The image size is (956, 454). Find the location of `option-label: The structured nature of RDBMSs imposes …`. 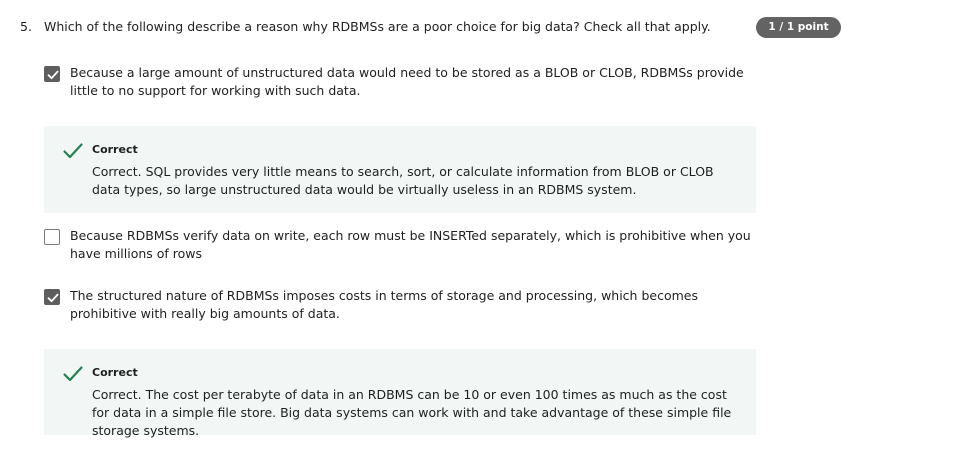

option-label: The structured nature of RDBMSs imposes … is located at coordinates (384, 304).